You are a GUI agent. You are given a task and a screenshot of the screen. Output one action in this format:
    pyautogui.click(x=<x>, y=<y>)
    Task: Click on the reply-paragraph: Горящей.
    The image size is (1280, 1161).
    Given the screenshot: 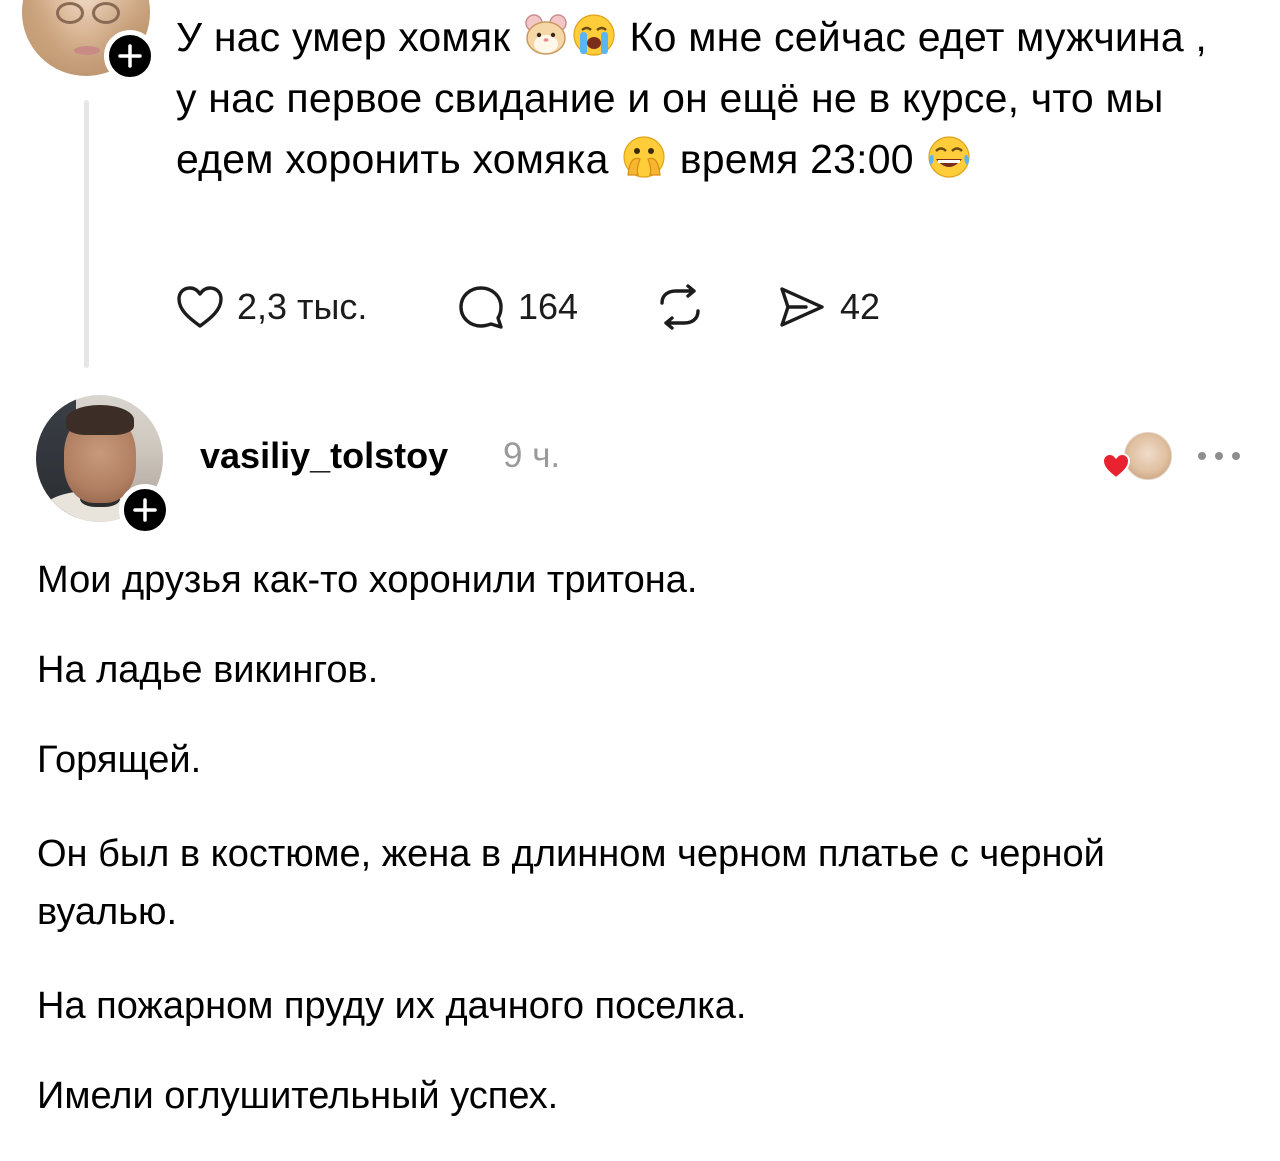 What is the action you would take?
    pyautogui.click(x=119, y=760)
    